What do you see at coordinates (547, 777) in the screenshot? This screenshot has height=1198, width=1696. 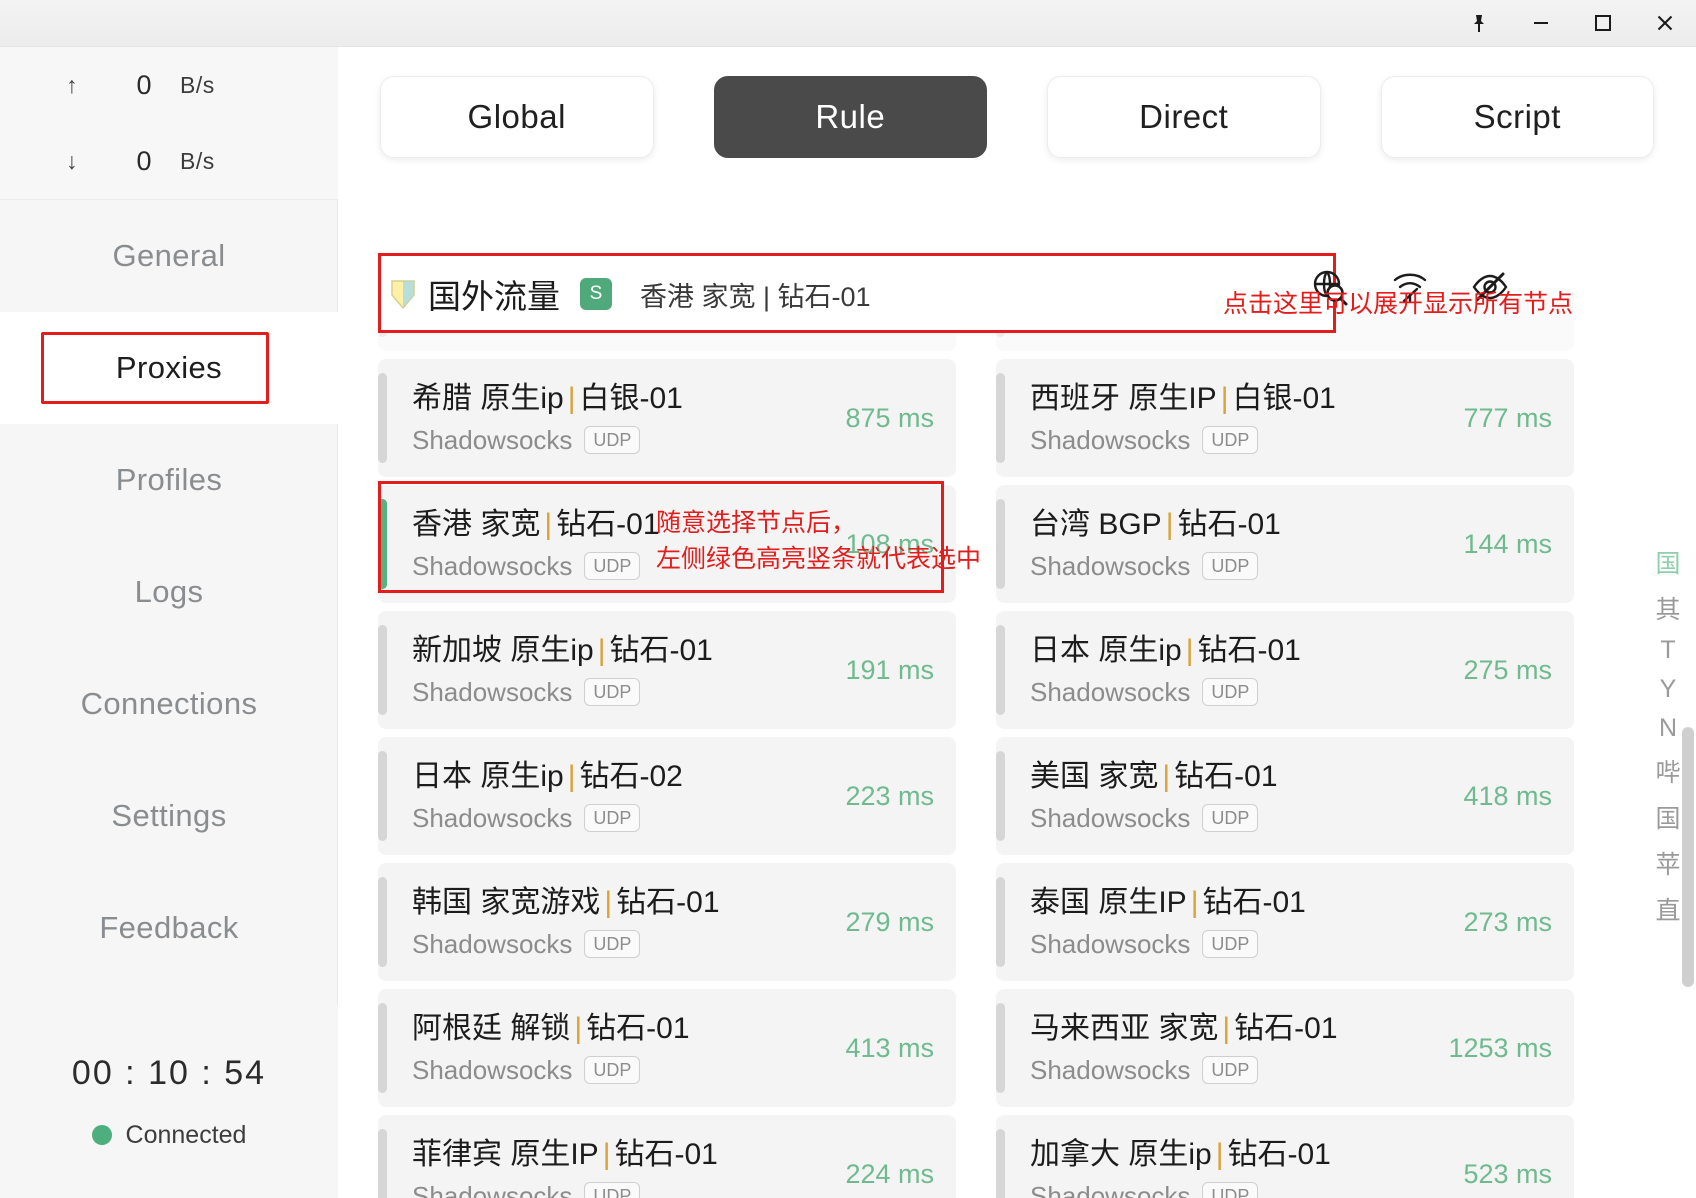 I see `node-name: 日本 原生ip | 钻石-02` at bounding box center [547, 777].